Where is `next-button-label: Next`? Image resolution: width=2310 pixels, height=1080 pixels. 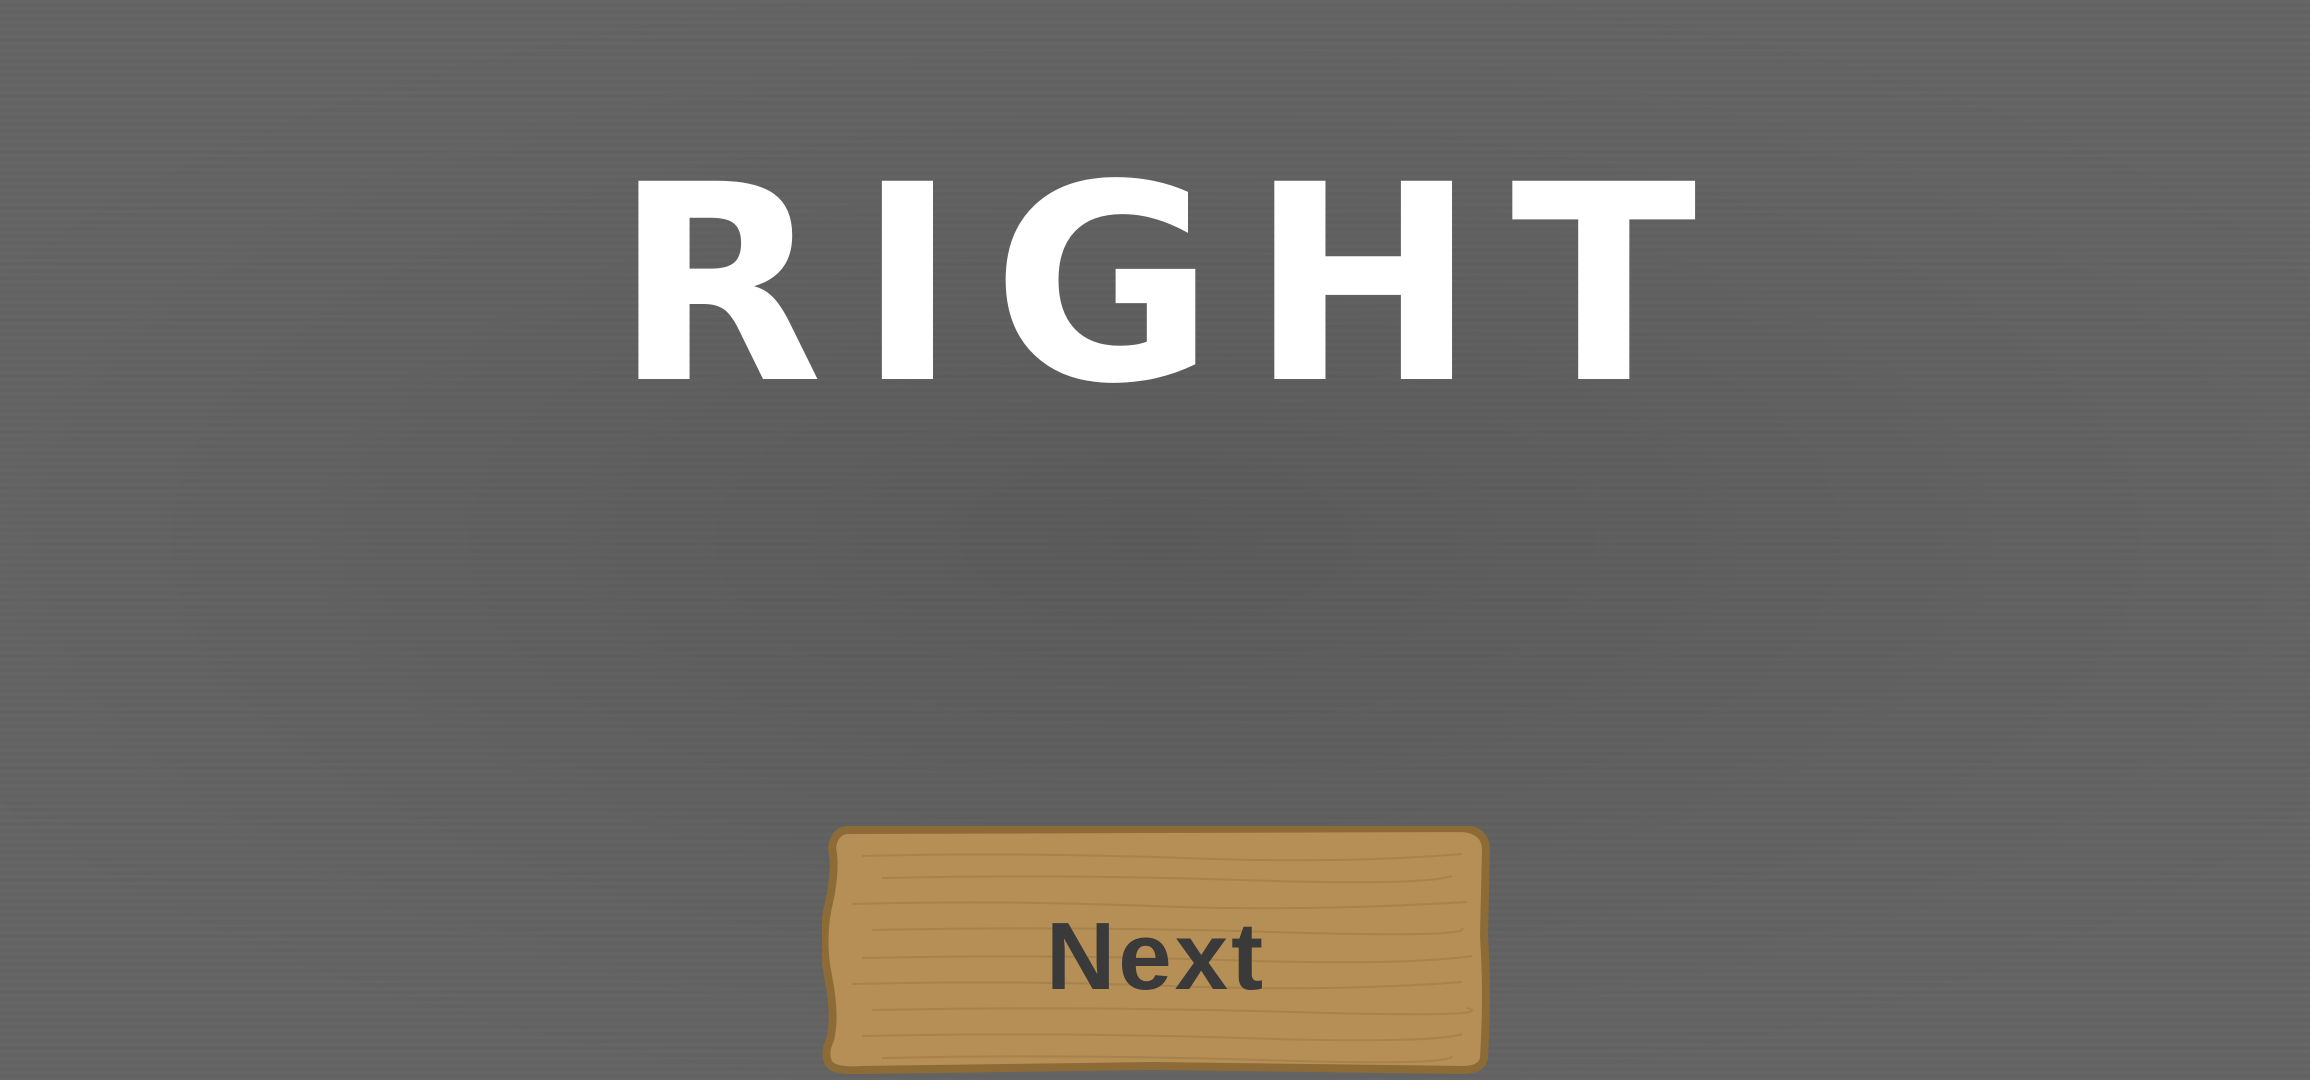 next-button-label: Next is located at coordinates (1156, 956).